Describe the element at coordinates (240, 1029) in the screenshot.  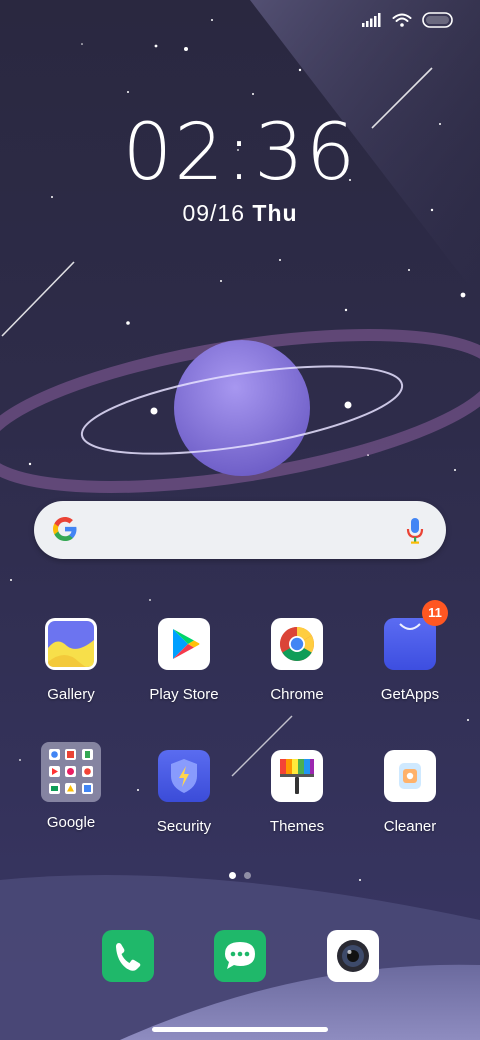
I see `gesture-bar` at that location.